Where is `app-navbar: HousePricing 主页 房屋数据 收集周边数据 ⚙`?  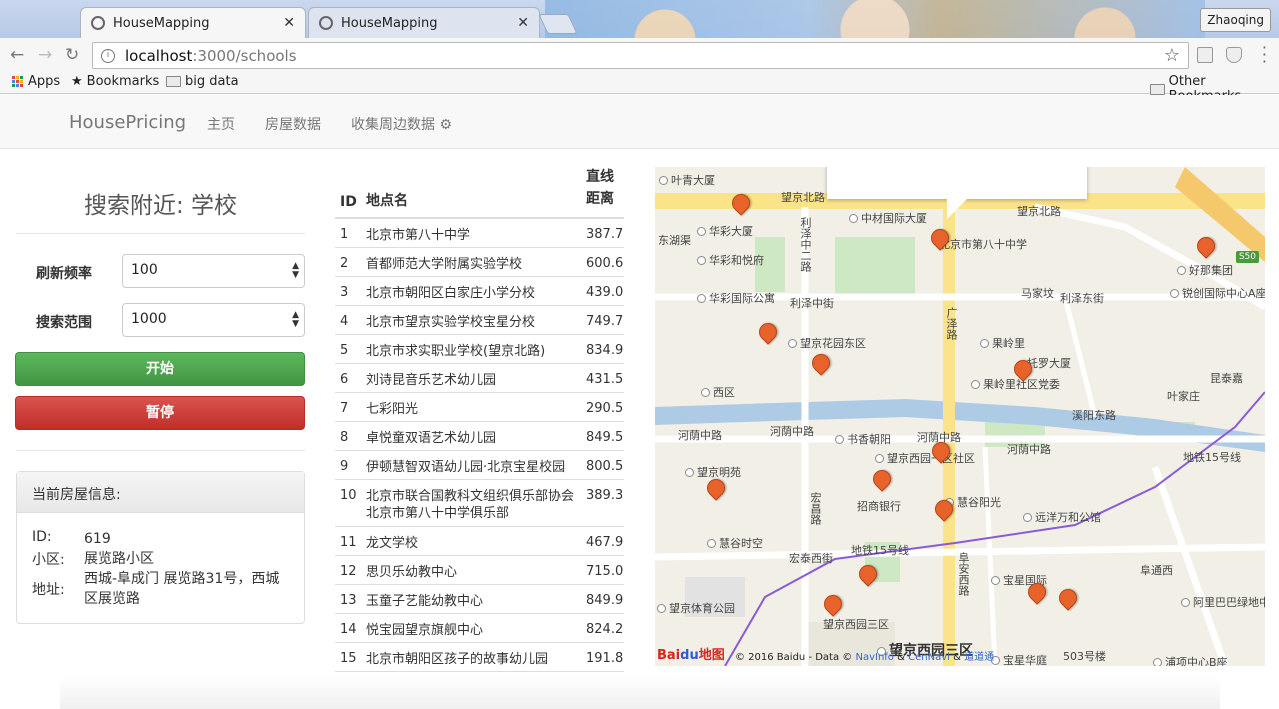
app-navbar: HousePricing 主页 房屋数据 收集周边数据 ⚙ is located at coordinates (639, 122).